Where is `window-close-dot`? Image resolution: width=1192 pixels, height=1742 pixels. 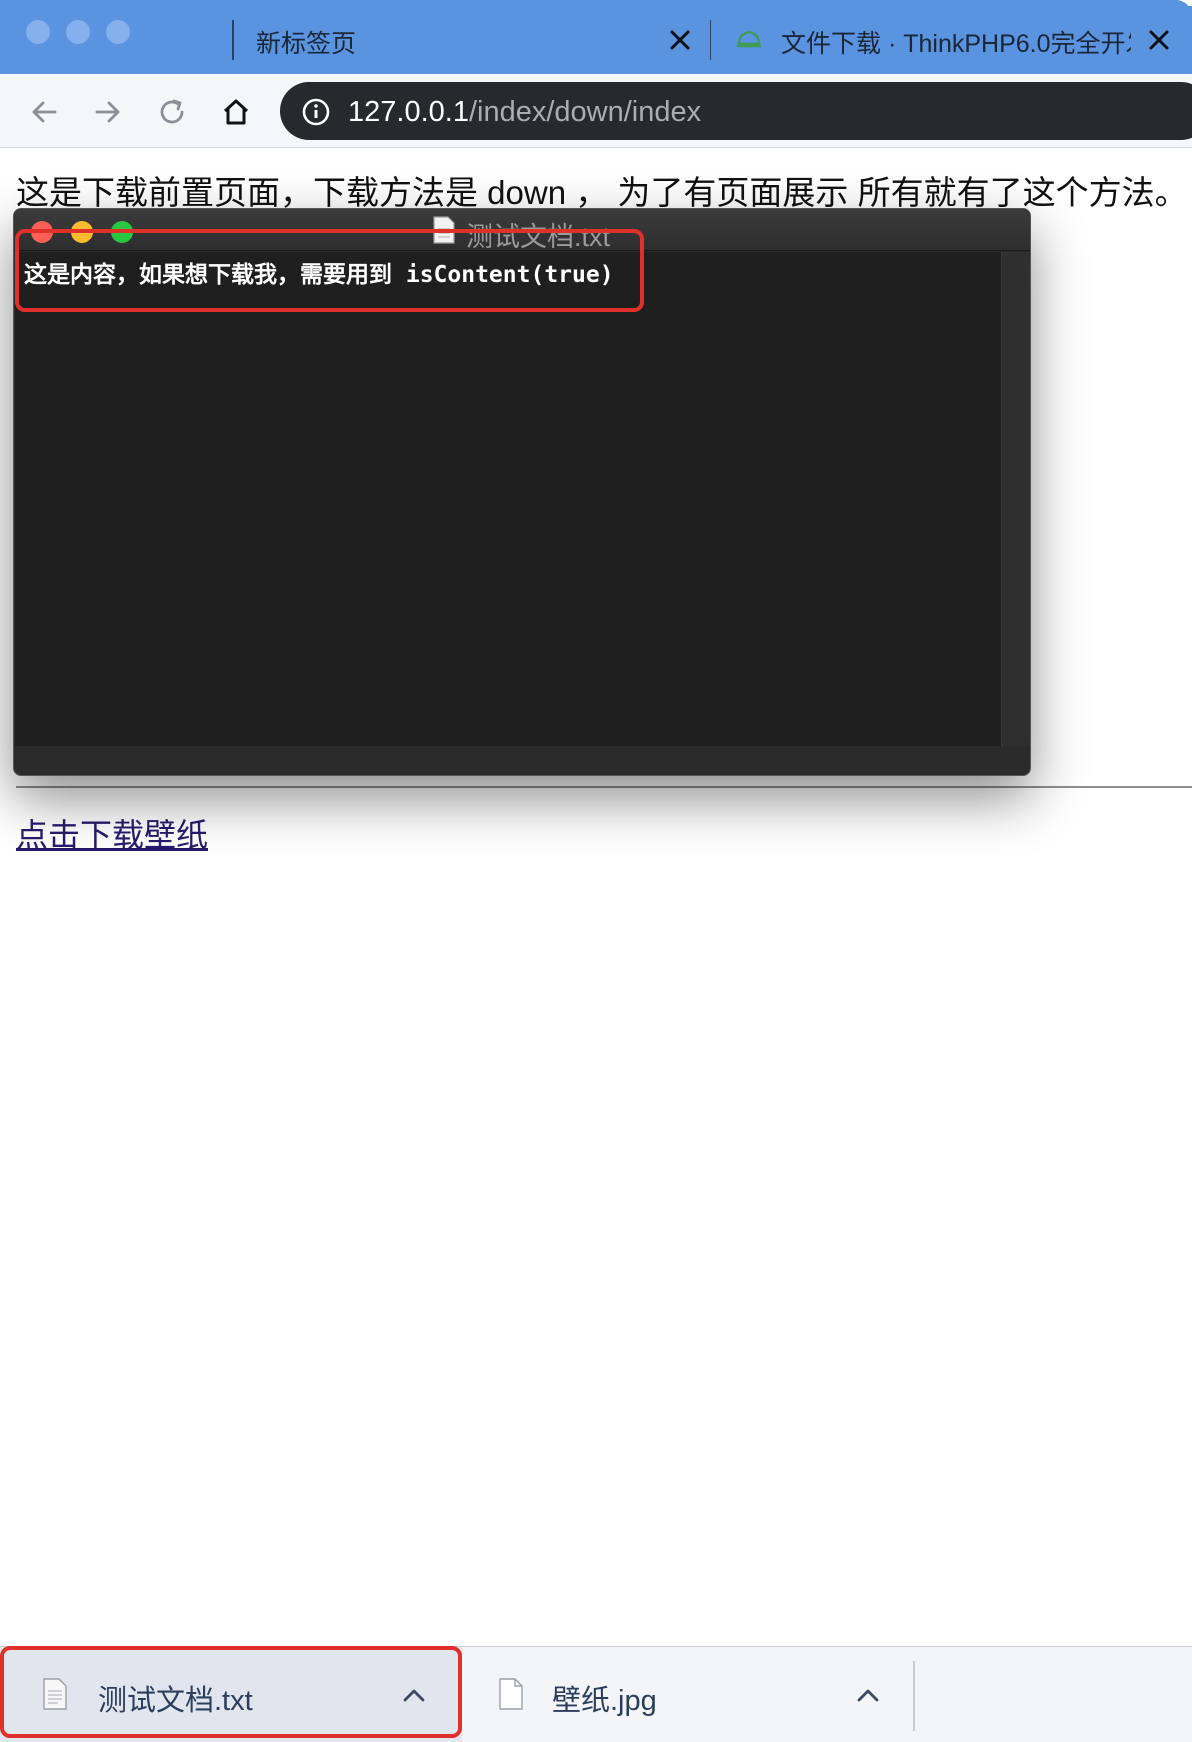 window-close-dot is located at coordinates (38, 32).